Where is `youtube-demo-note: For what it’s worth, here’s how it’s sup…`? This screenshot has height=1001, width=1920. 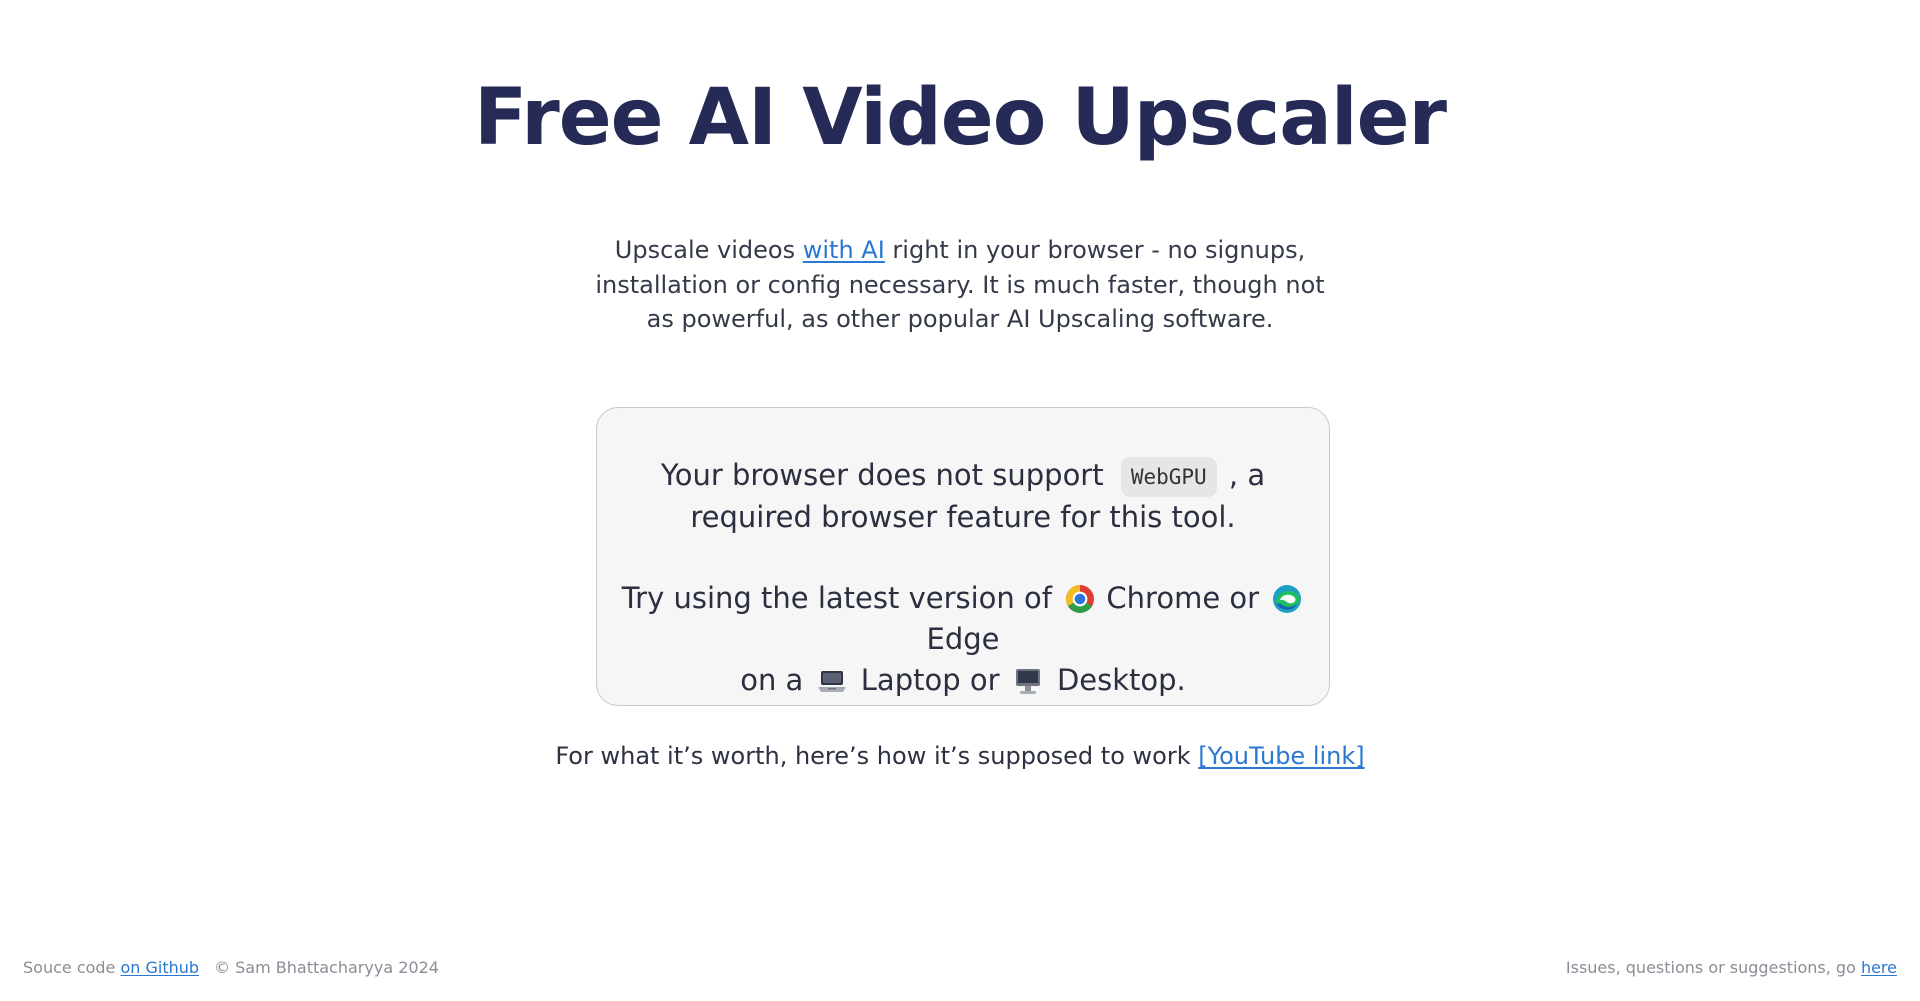
youtube-demo-note: For what it’s worth, here’s how it’s sup… is located at coordinates (960, 756).